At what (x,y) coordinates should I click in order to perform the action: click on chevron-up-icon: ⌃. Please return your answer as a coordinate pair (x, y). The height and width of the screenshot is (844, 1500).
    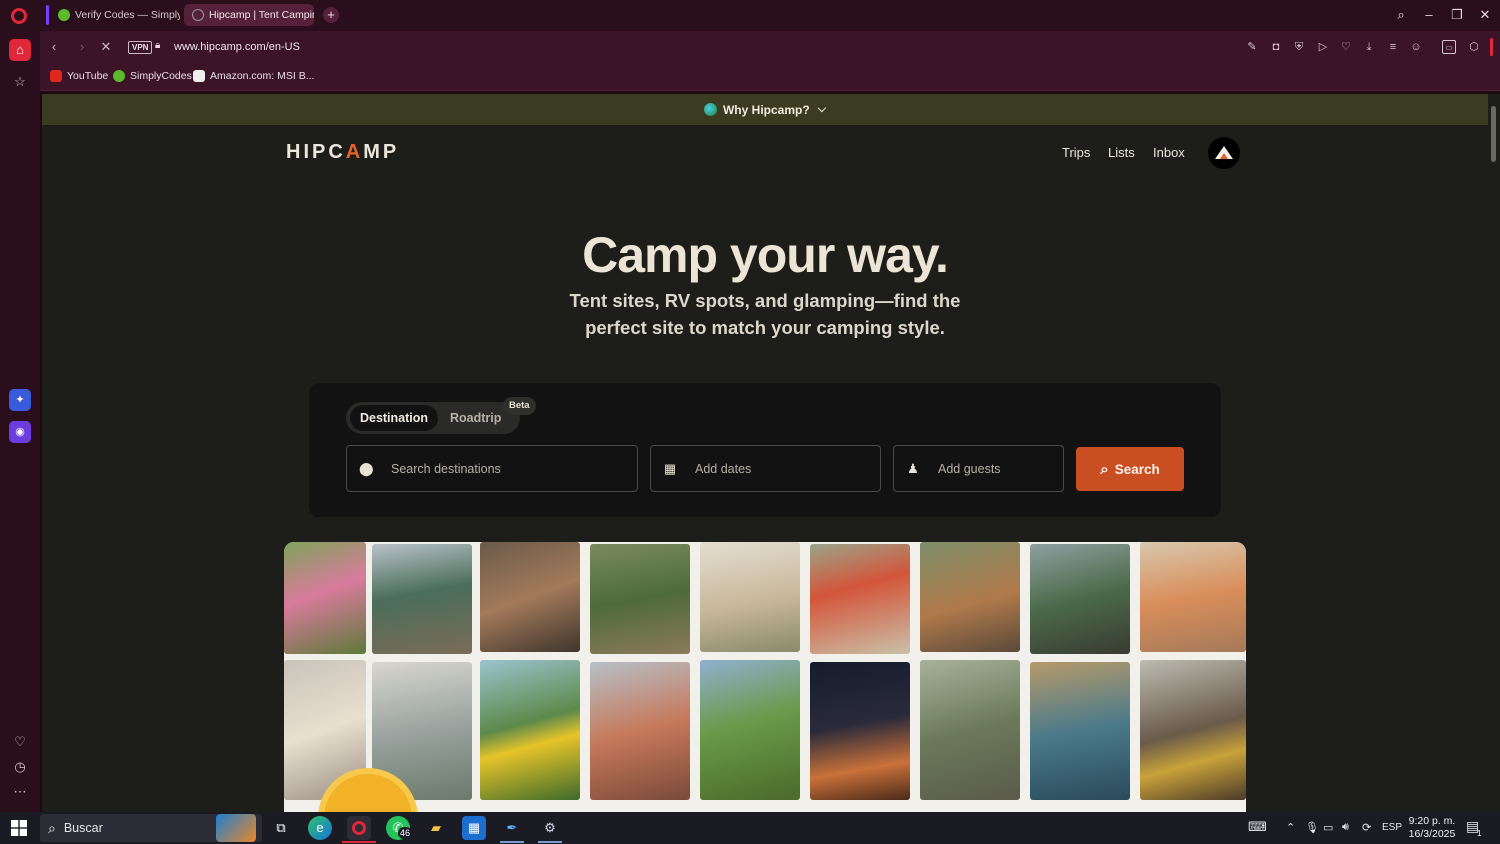
    Looking at the image, I should click on (1290, 827).